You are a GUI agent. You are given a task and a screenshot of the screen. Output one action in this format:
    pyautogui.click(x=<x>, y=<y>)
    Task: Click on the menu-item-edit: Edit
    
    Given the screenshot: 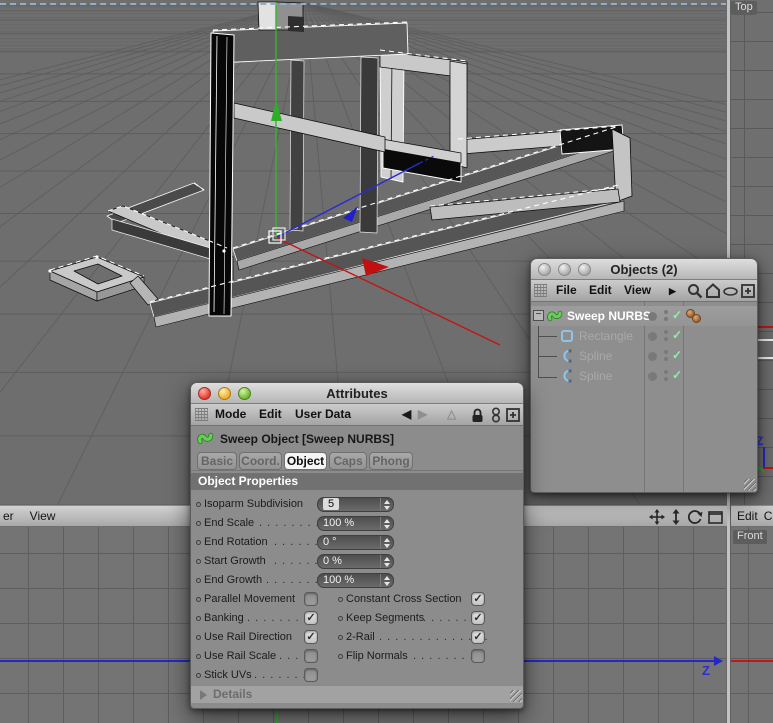 What is the action you would take?
    pyautogui.click(x=747, y=516)
    